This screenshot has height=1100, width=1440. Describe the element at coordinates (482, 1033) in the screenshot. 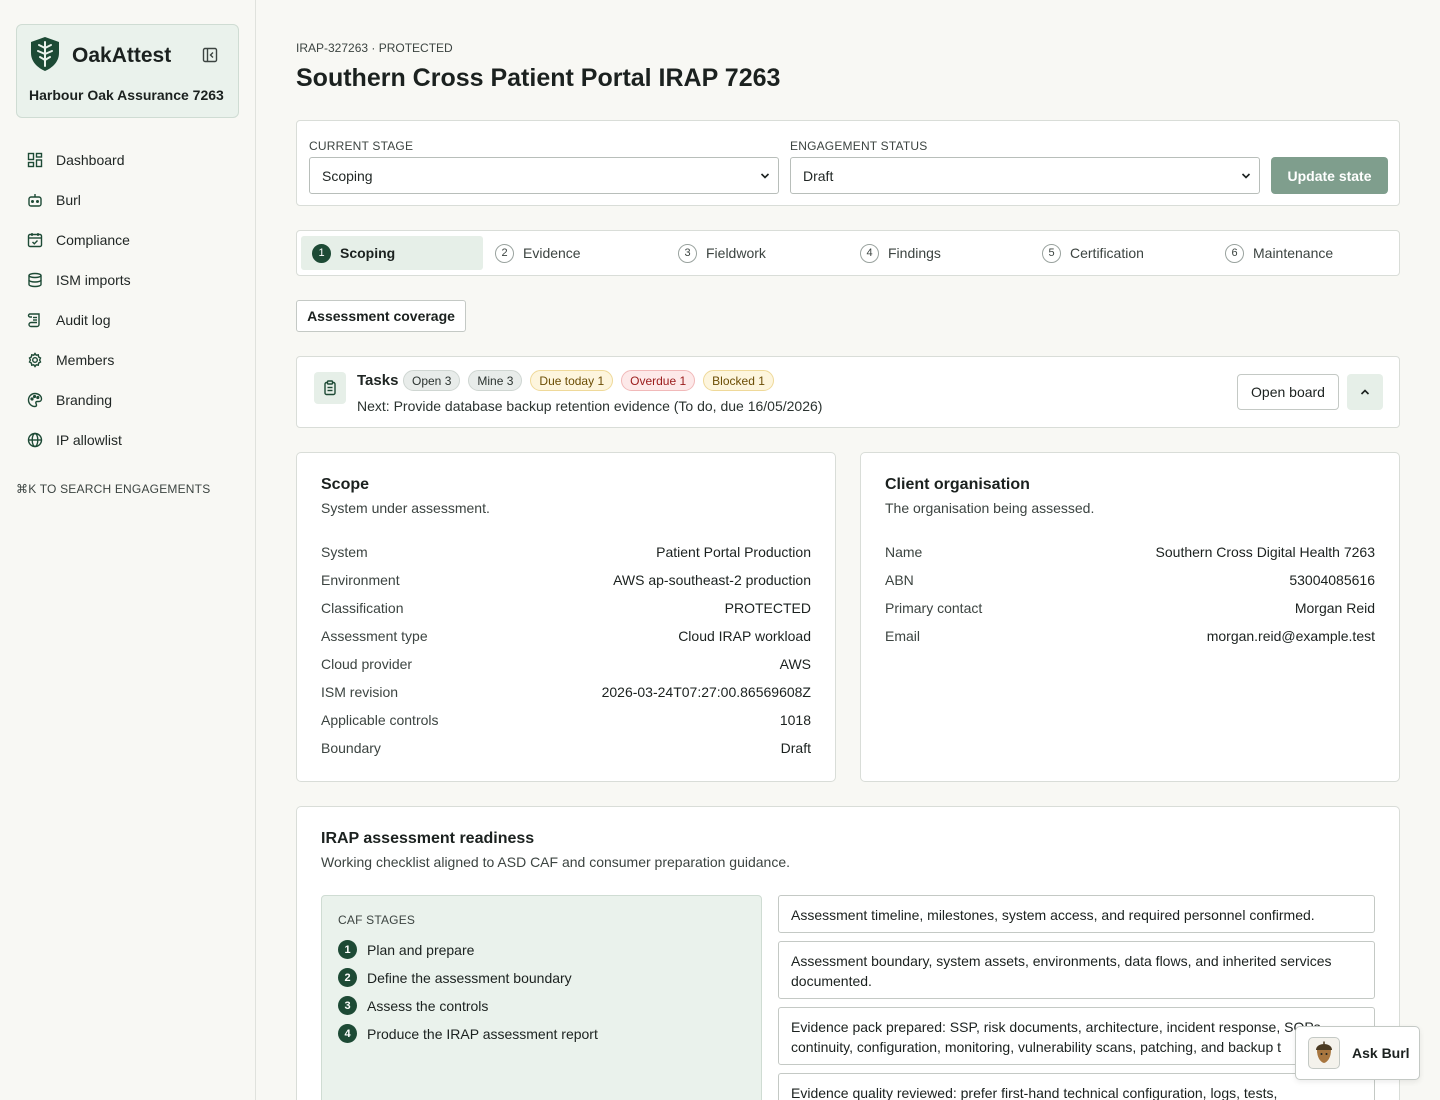

I see `caf-stage-label: Produce the IRAP assessment report` at that location.